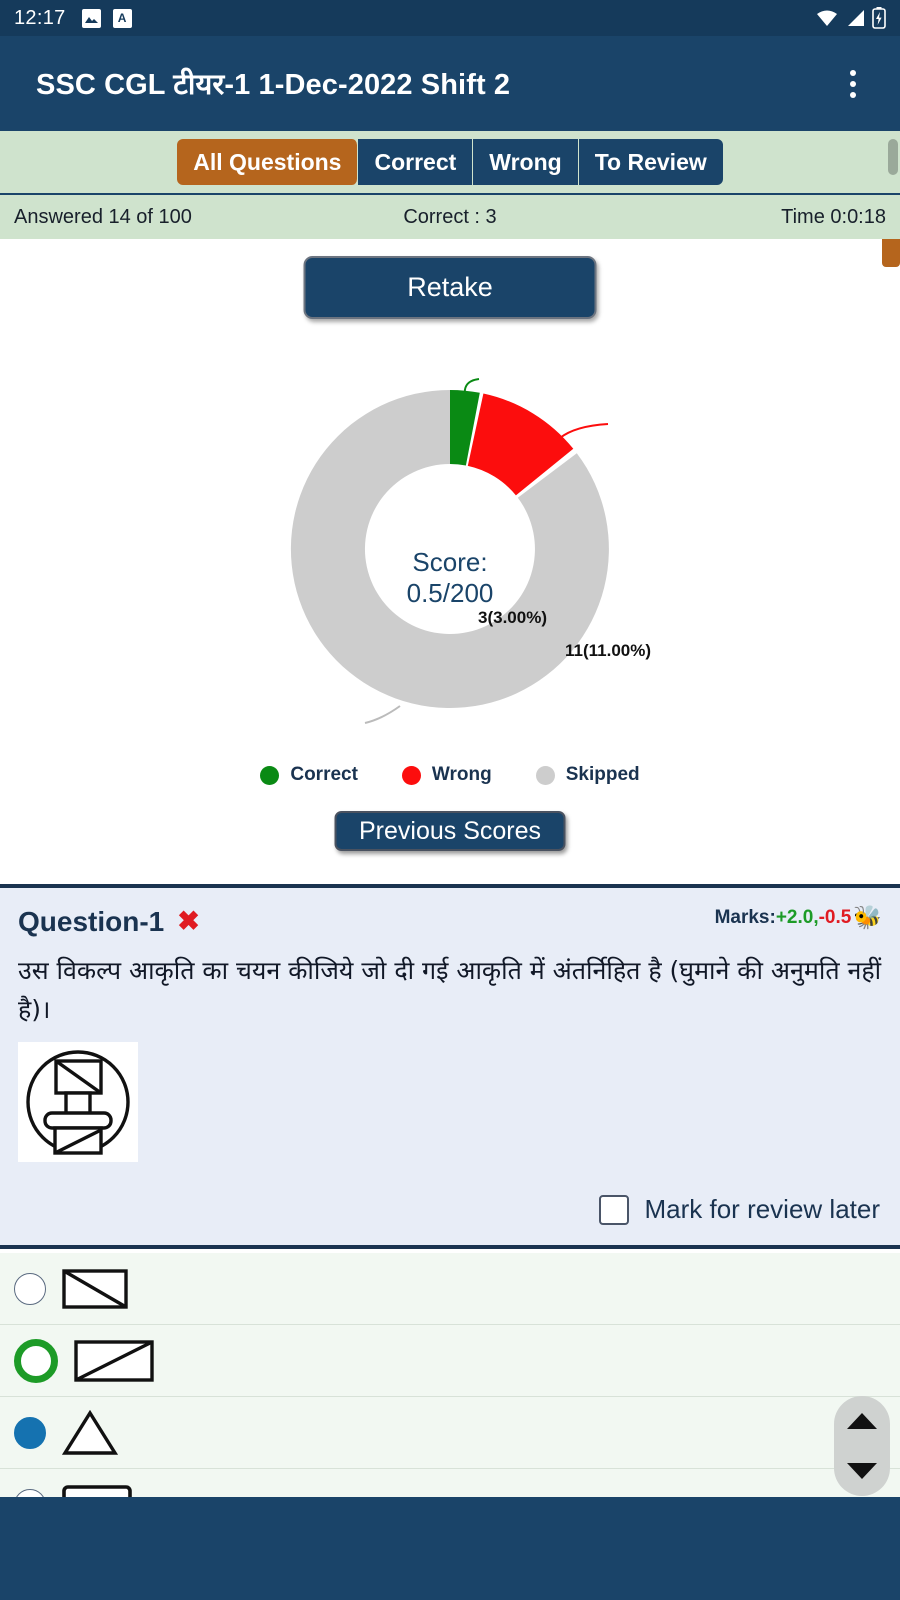 This screenshot has height=1600, width=900. Describe the element at coordinates (879, 18) in the screenshot. I see `battery-charging-icon` at that location.